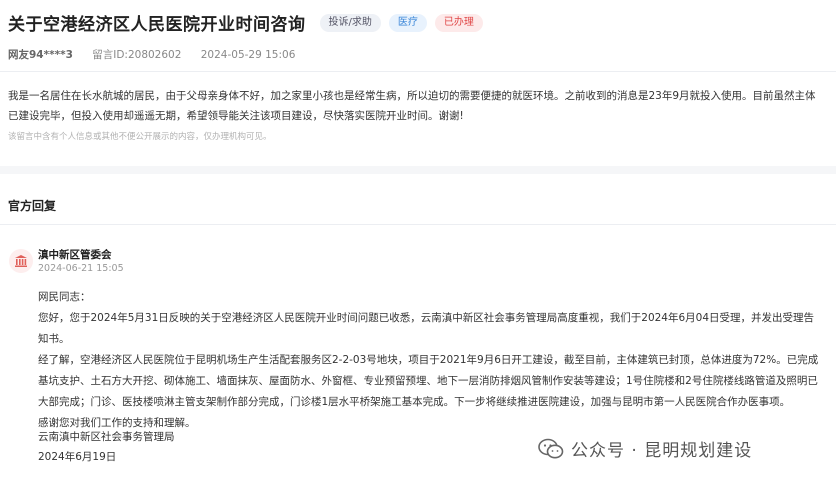  What do you see at coordinates (32, 206) in the screenshot?
I see `official-reply-heading: 官方回复` at bounding box center [32, 206].